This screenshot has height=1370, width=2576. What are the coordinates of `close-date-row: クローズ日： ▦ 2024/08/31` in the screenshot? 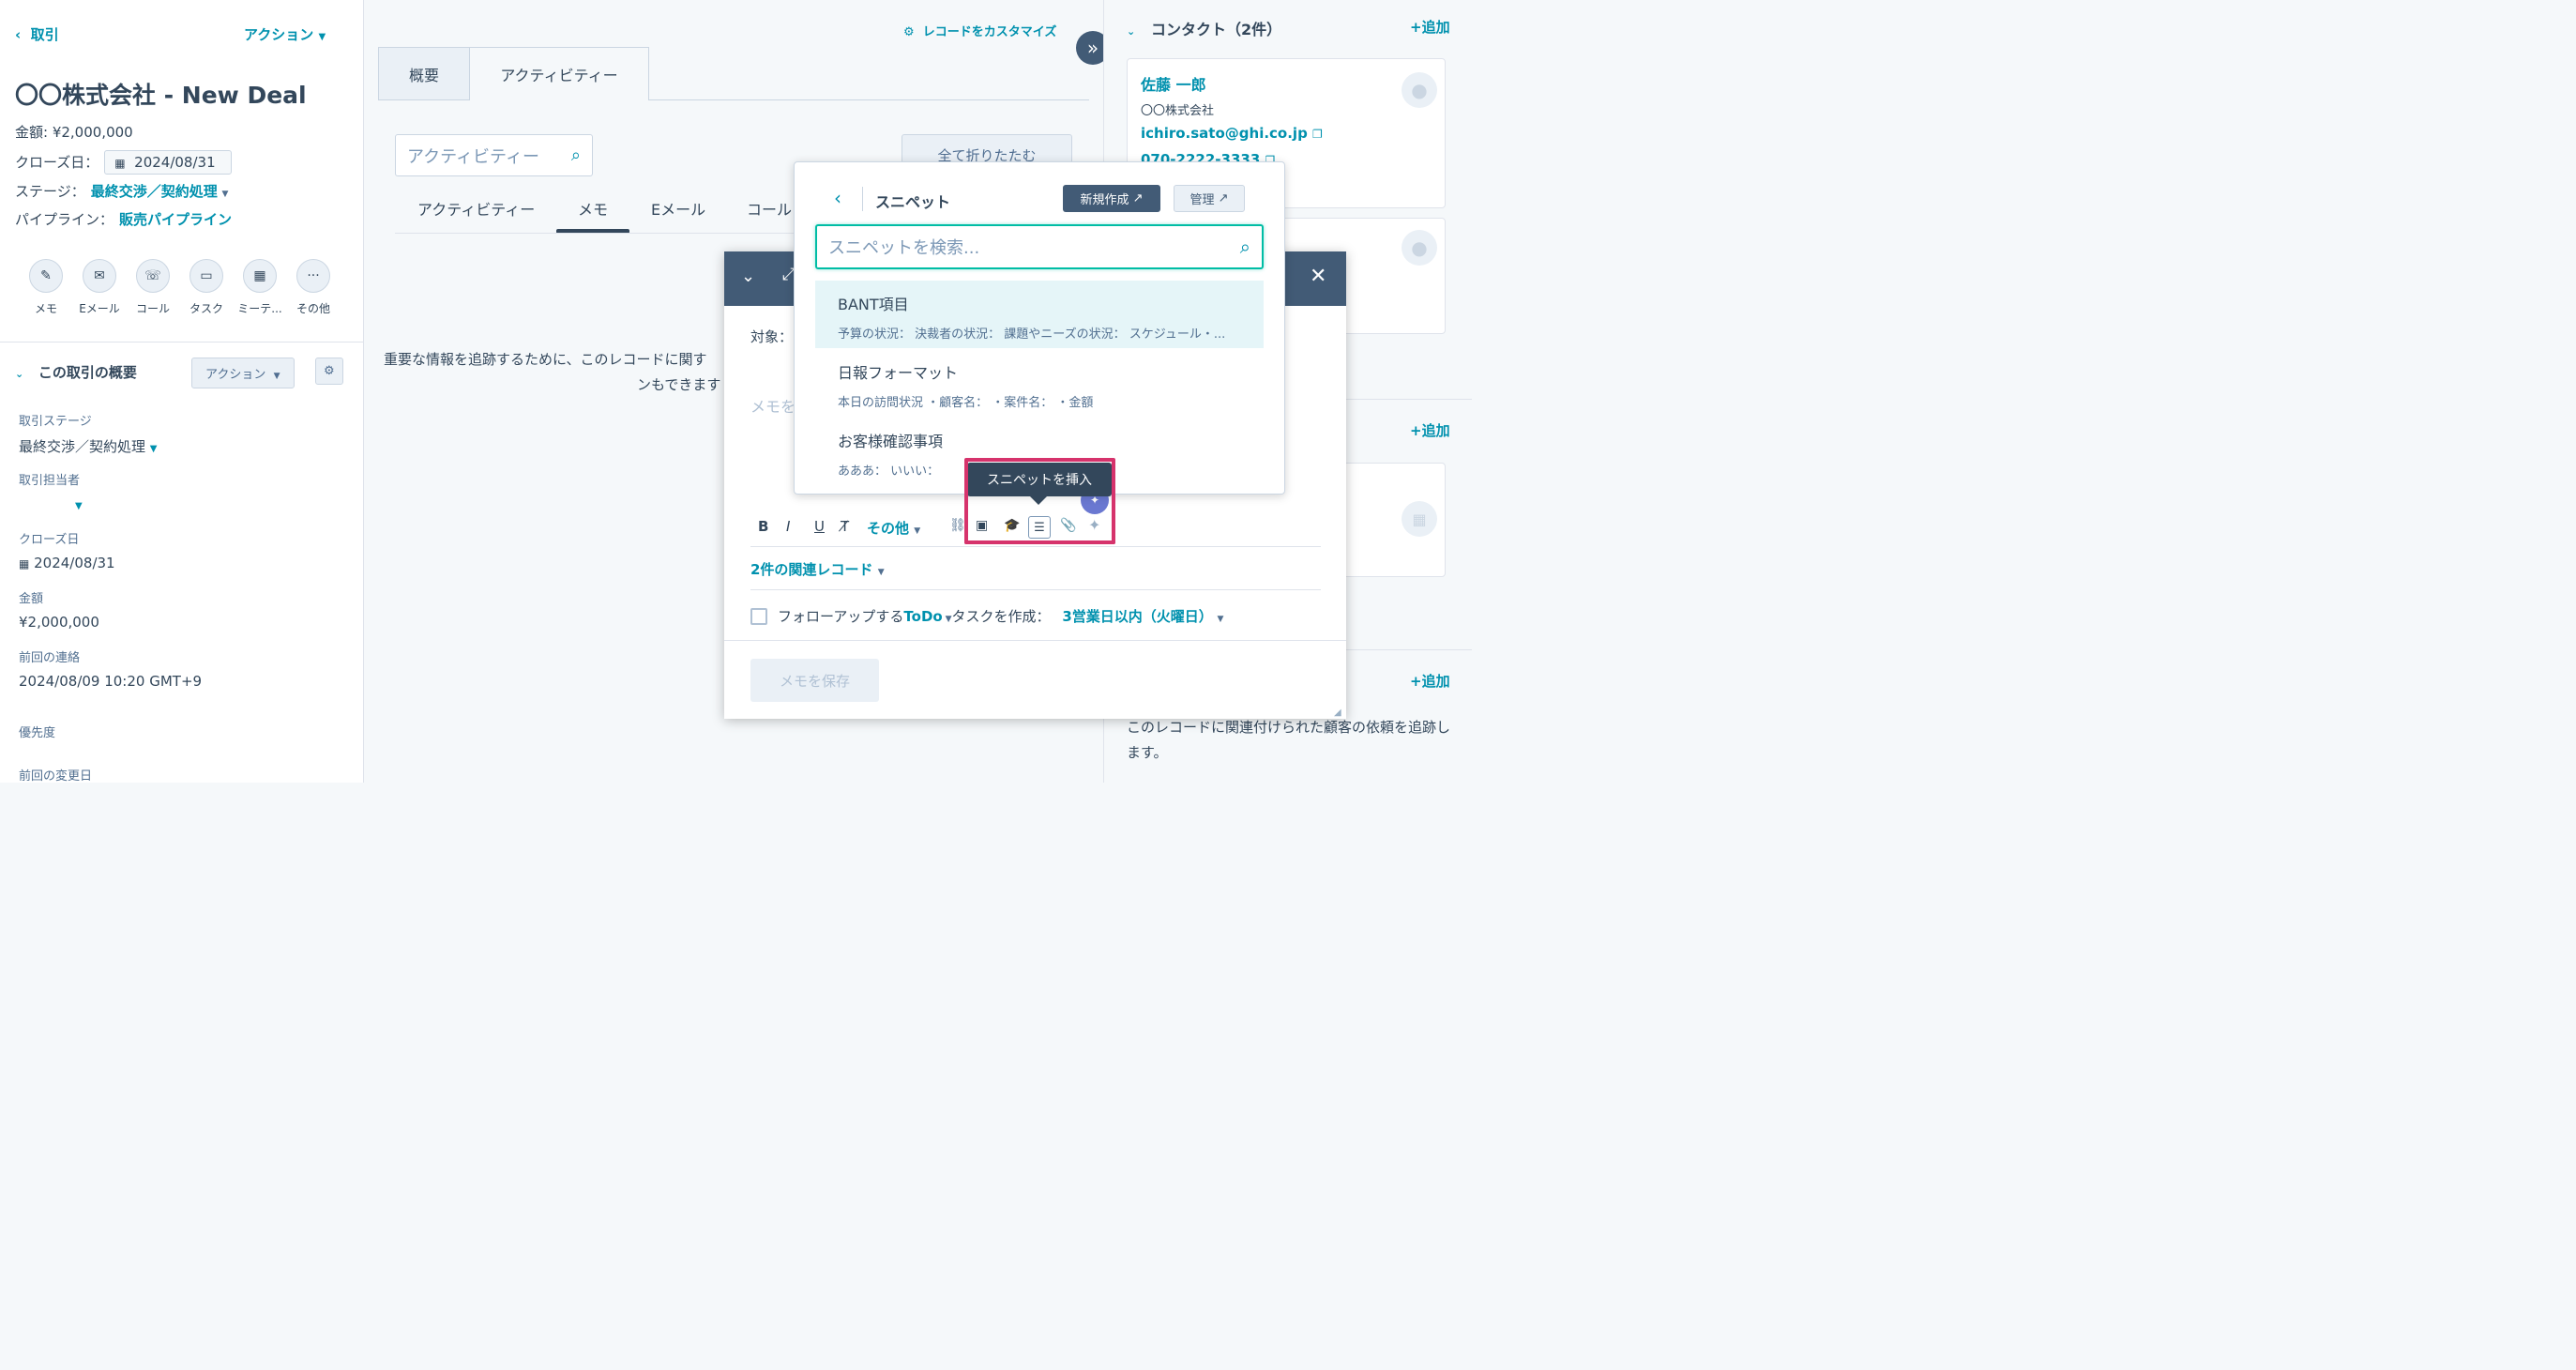 It's located at (124, 162).